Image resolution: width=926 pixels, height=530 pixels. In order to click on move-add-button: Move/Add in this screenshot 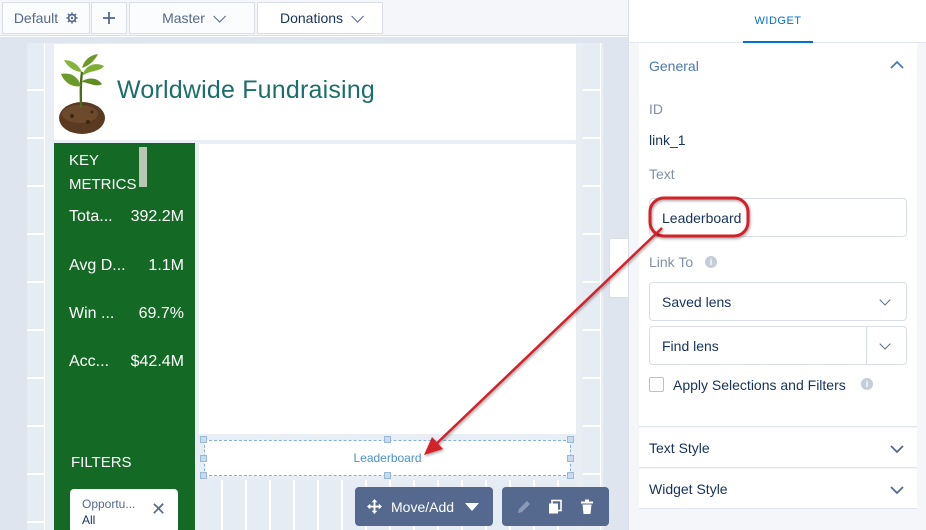, I will do `click(424, 506)`.